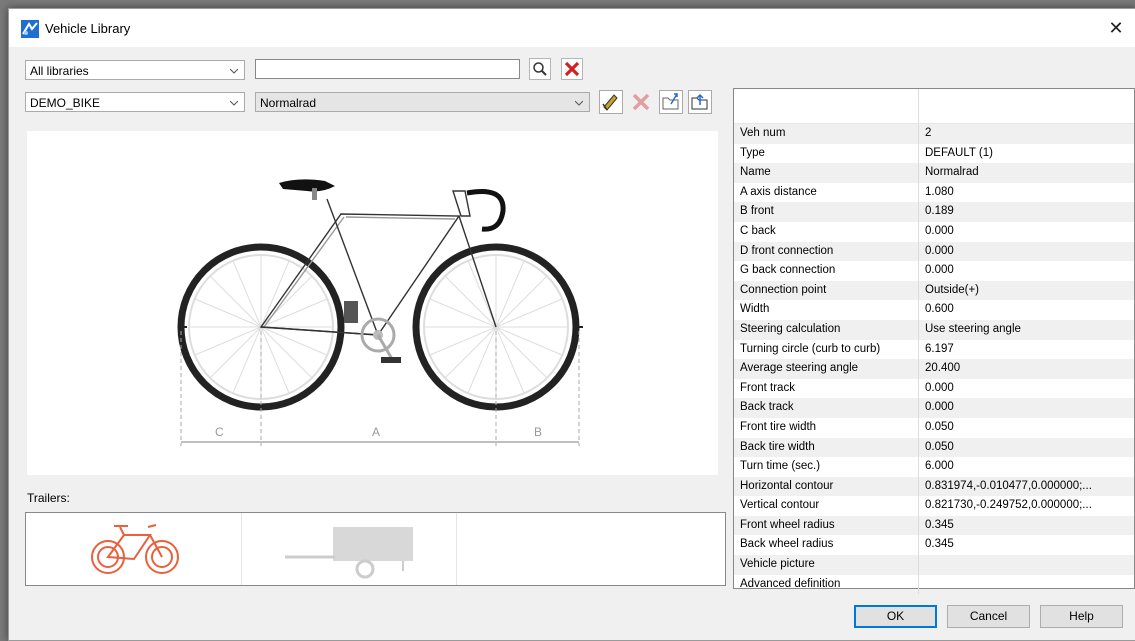  Describe the element at coordinates (48, 498) in the screenshot. I see `trailers-label: Trailers:` at that location.